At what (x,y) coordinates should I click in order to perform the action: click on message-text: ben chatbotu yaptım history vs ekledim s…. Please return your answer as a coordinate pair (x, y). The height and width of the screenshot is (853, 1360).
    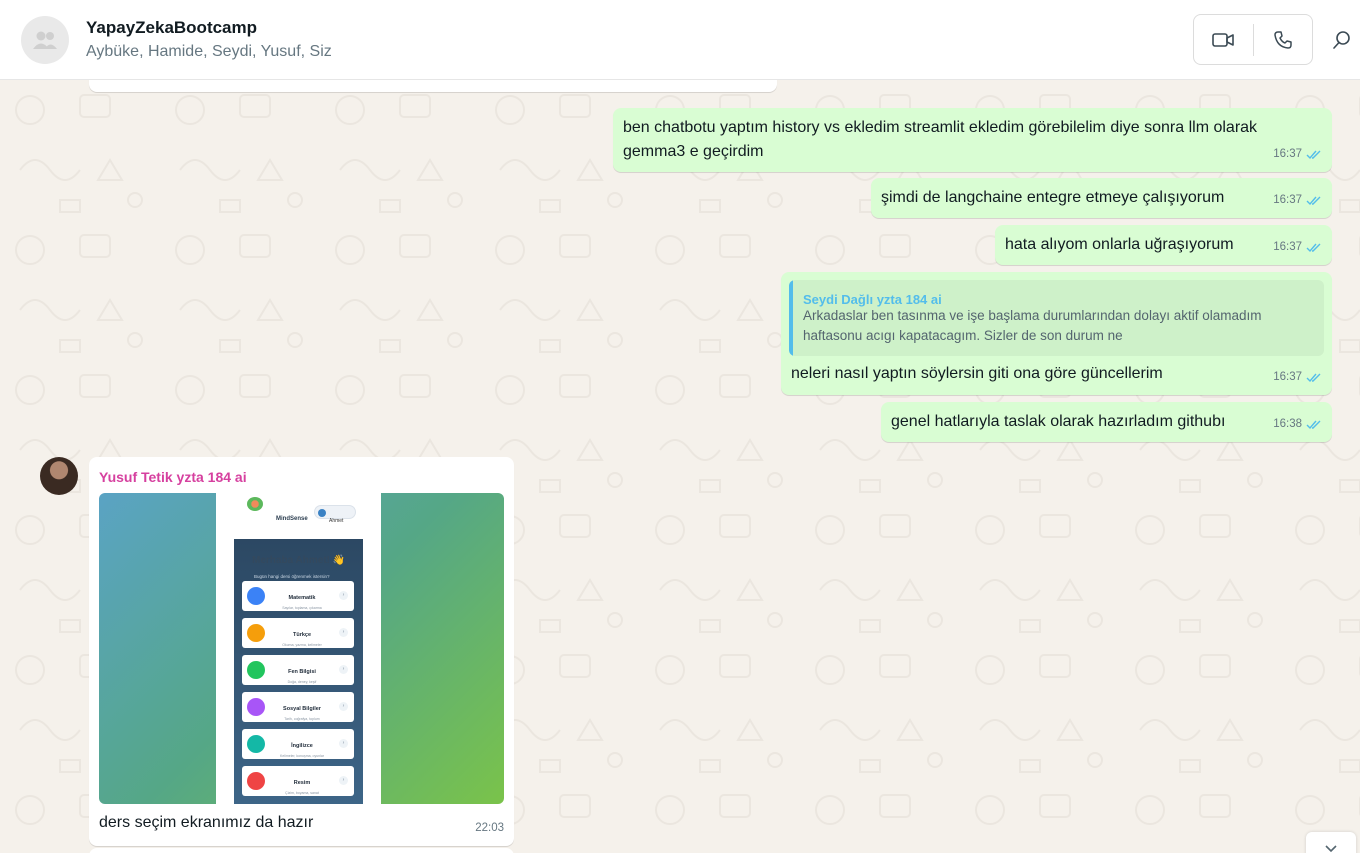
    Looking at the image, I should click on (940, 139).